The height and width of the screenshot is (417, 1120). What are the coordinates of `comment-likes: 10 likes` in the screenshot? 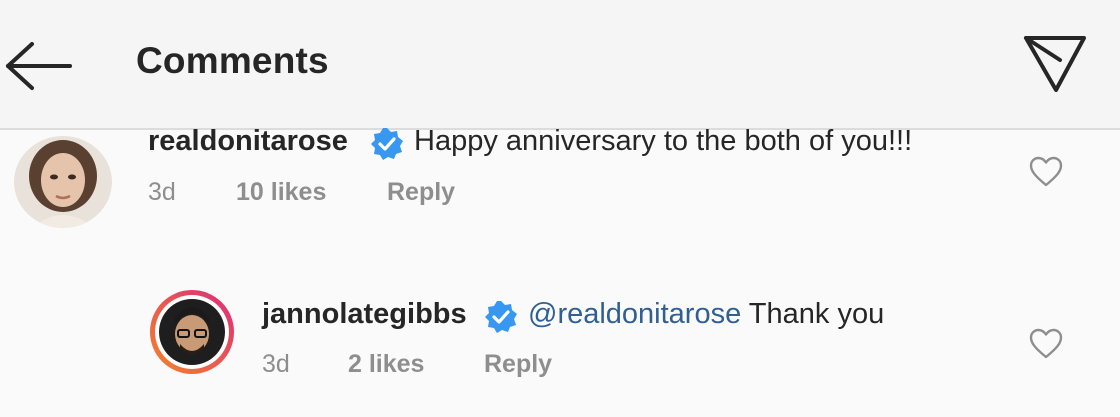 It's located at (281, 192).